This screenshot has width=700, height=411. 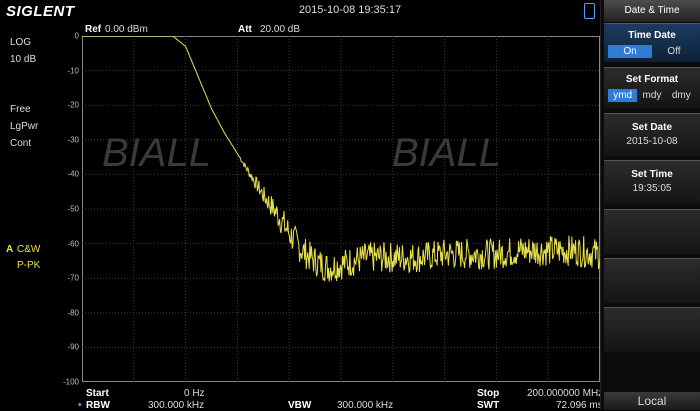 What do you see at coordinates (29, 265) in the screenshot?
I see `trace-detector: P-PK` at bounding box center [29, 265].